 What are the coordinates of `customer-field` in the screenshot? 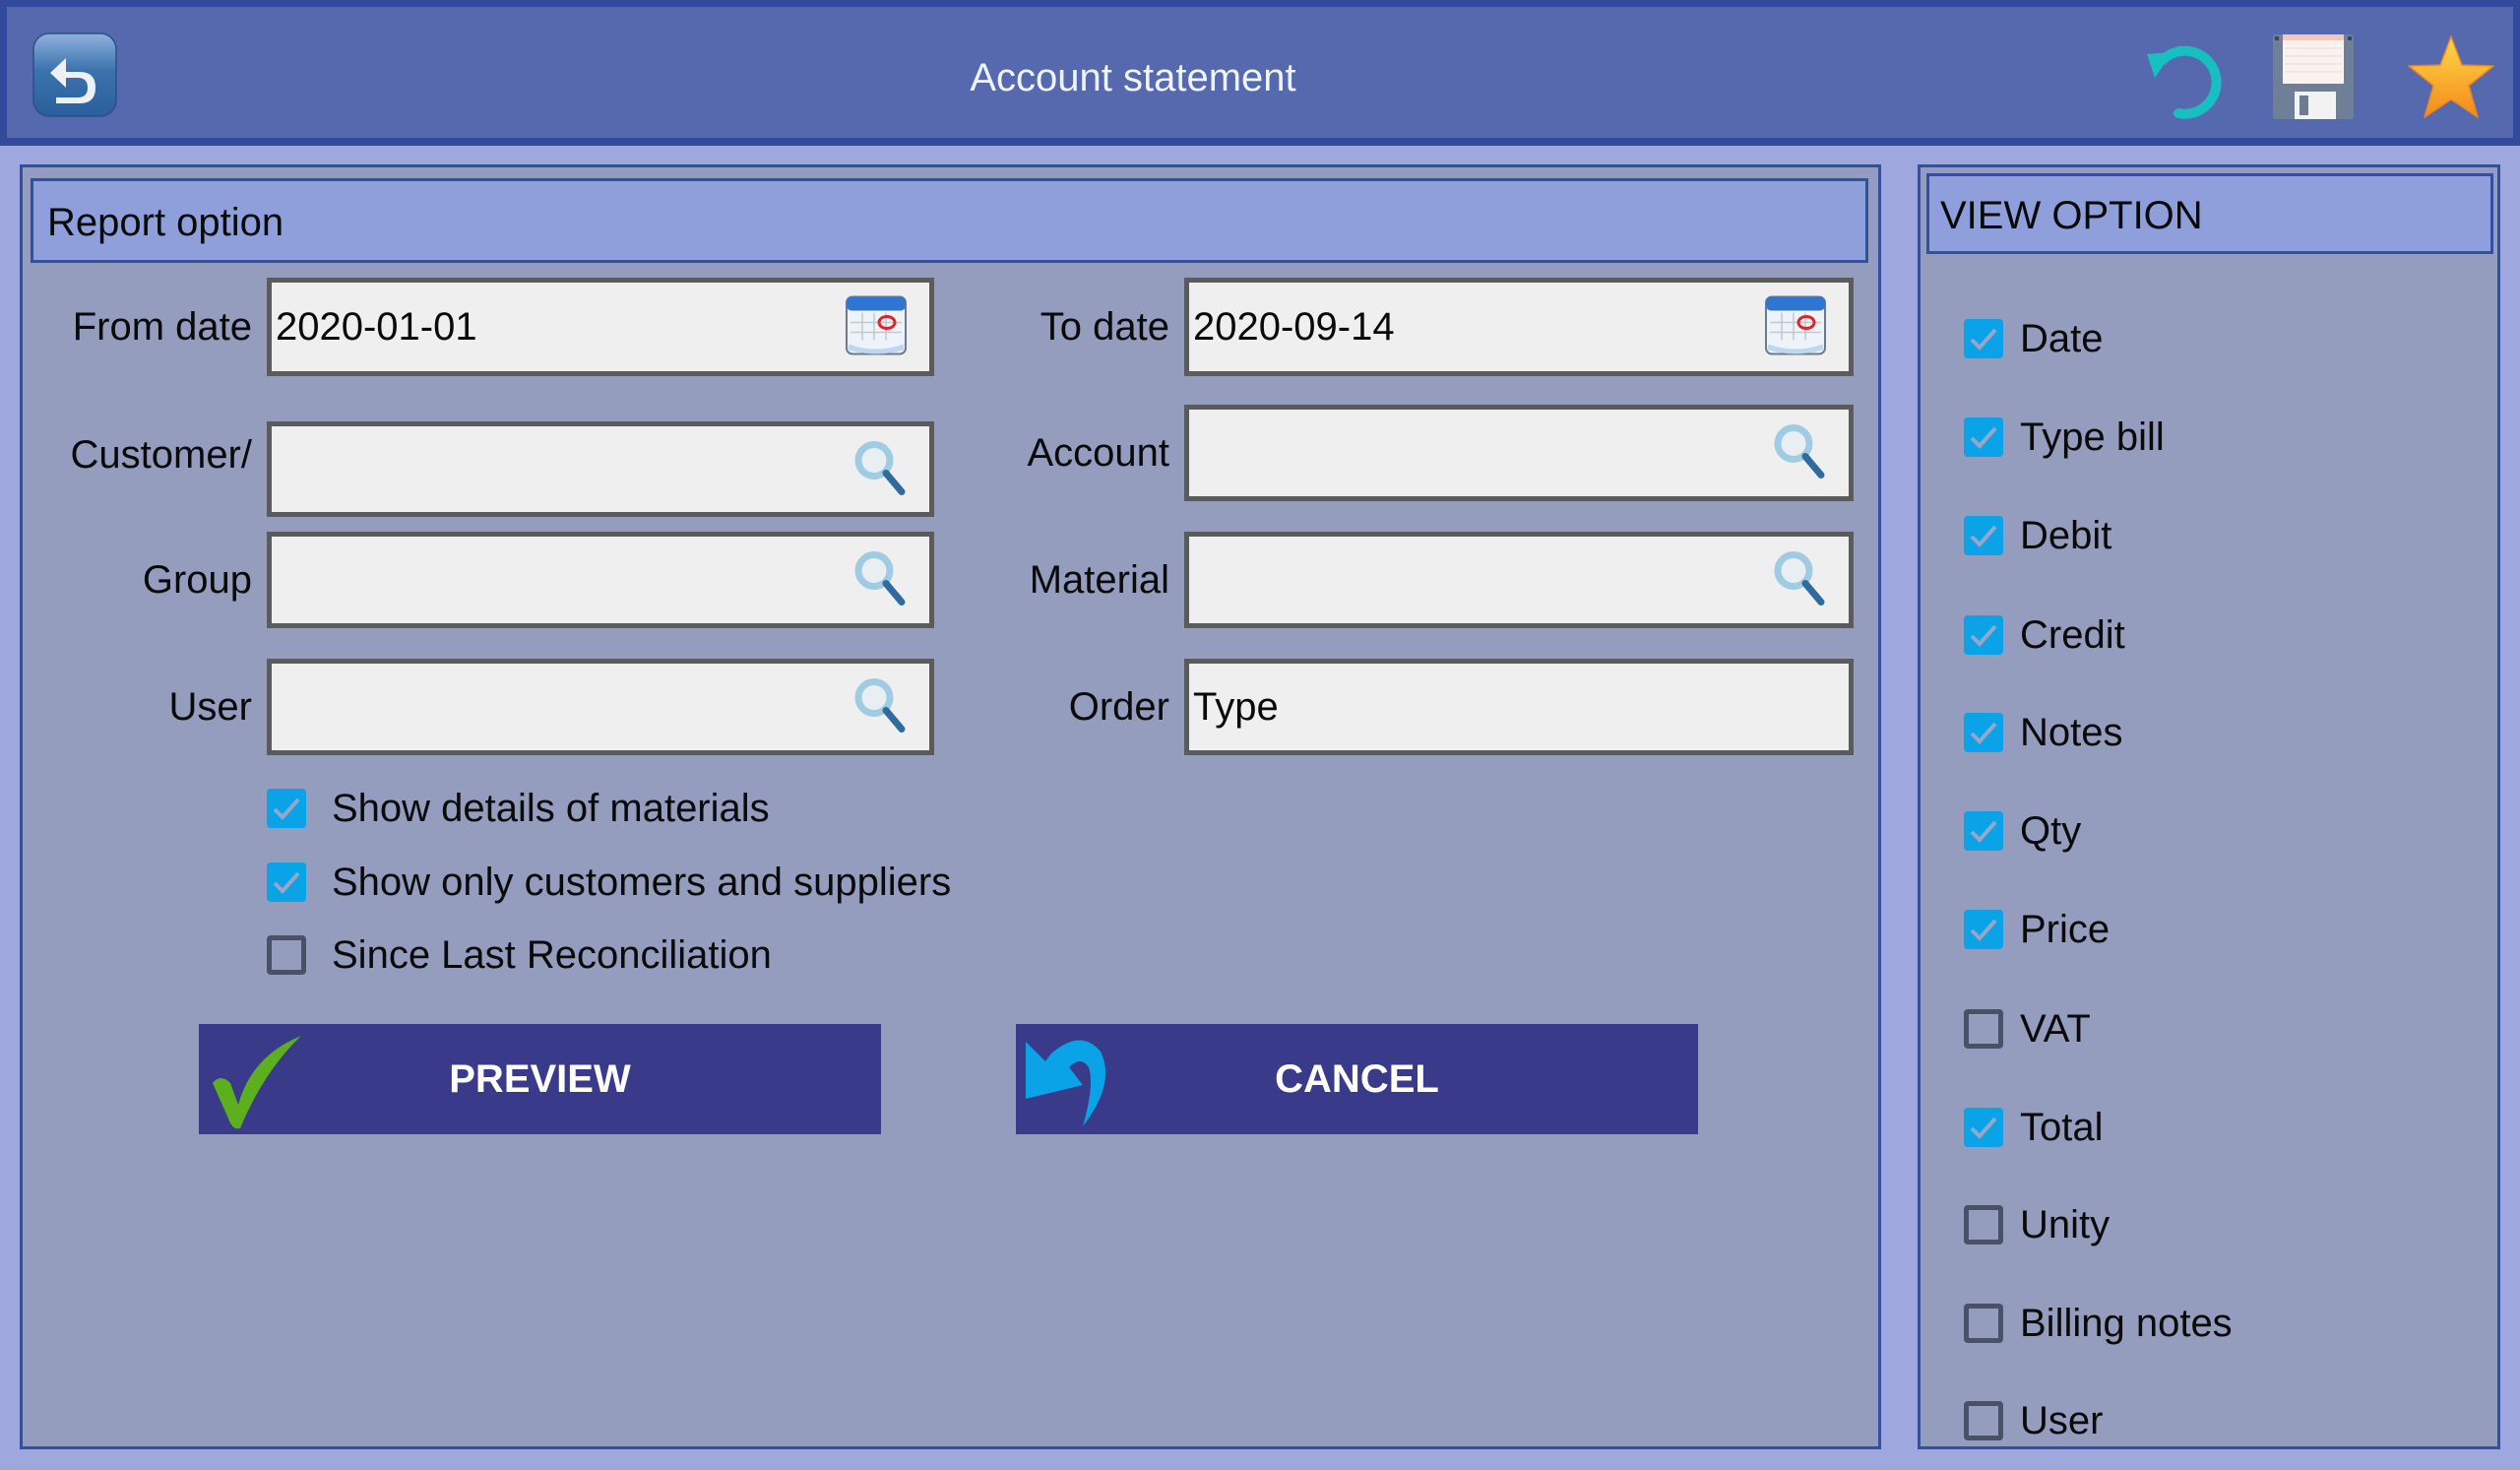 It's located at (600, 469).